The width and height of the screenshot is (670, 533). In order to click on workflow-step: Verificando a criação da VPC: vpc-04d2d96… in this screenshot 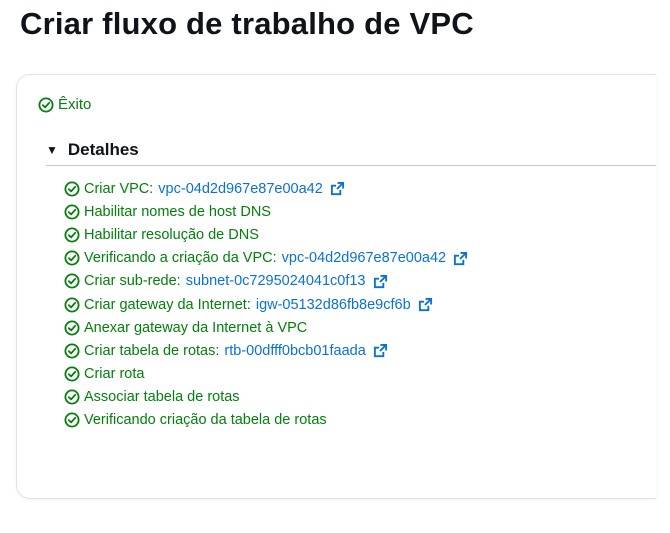, I will do `click(266, 258)`.